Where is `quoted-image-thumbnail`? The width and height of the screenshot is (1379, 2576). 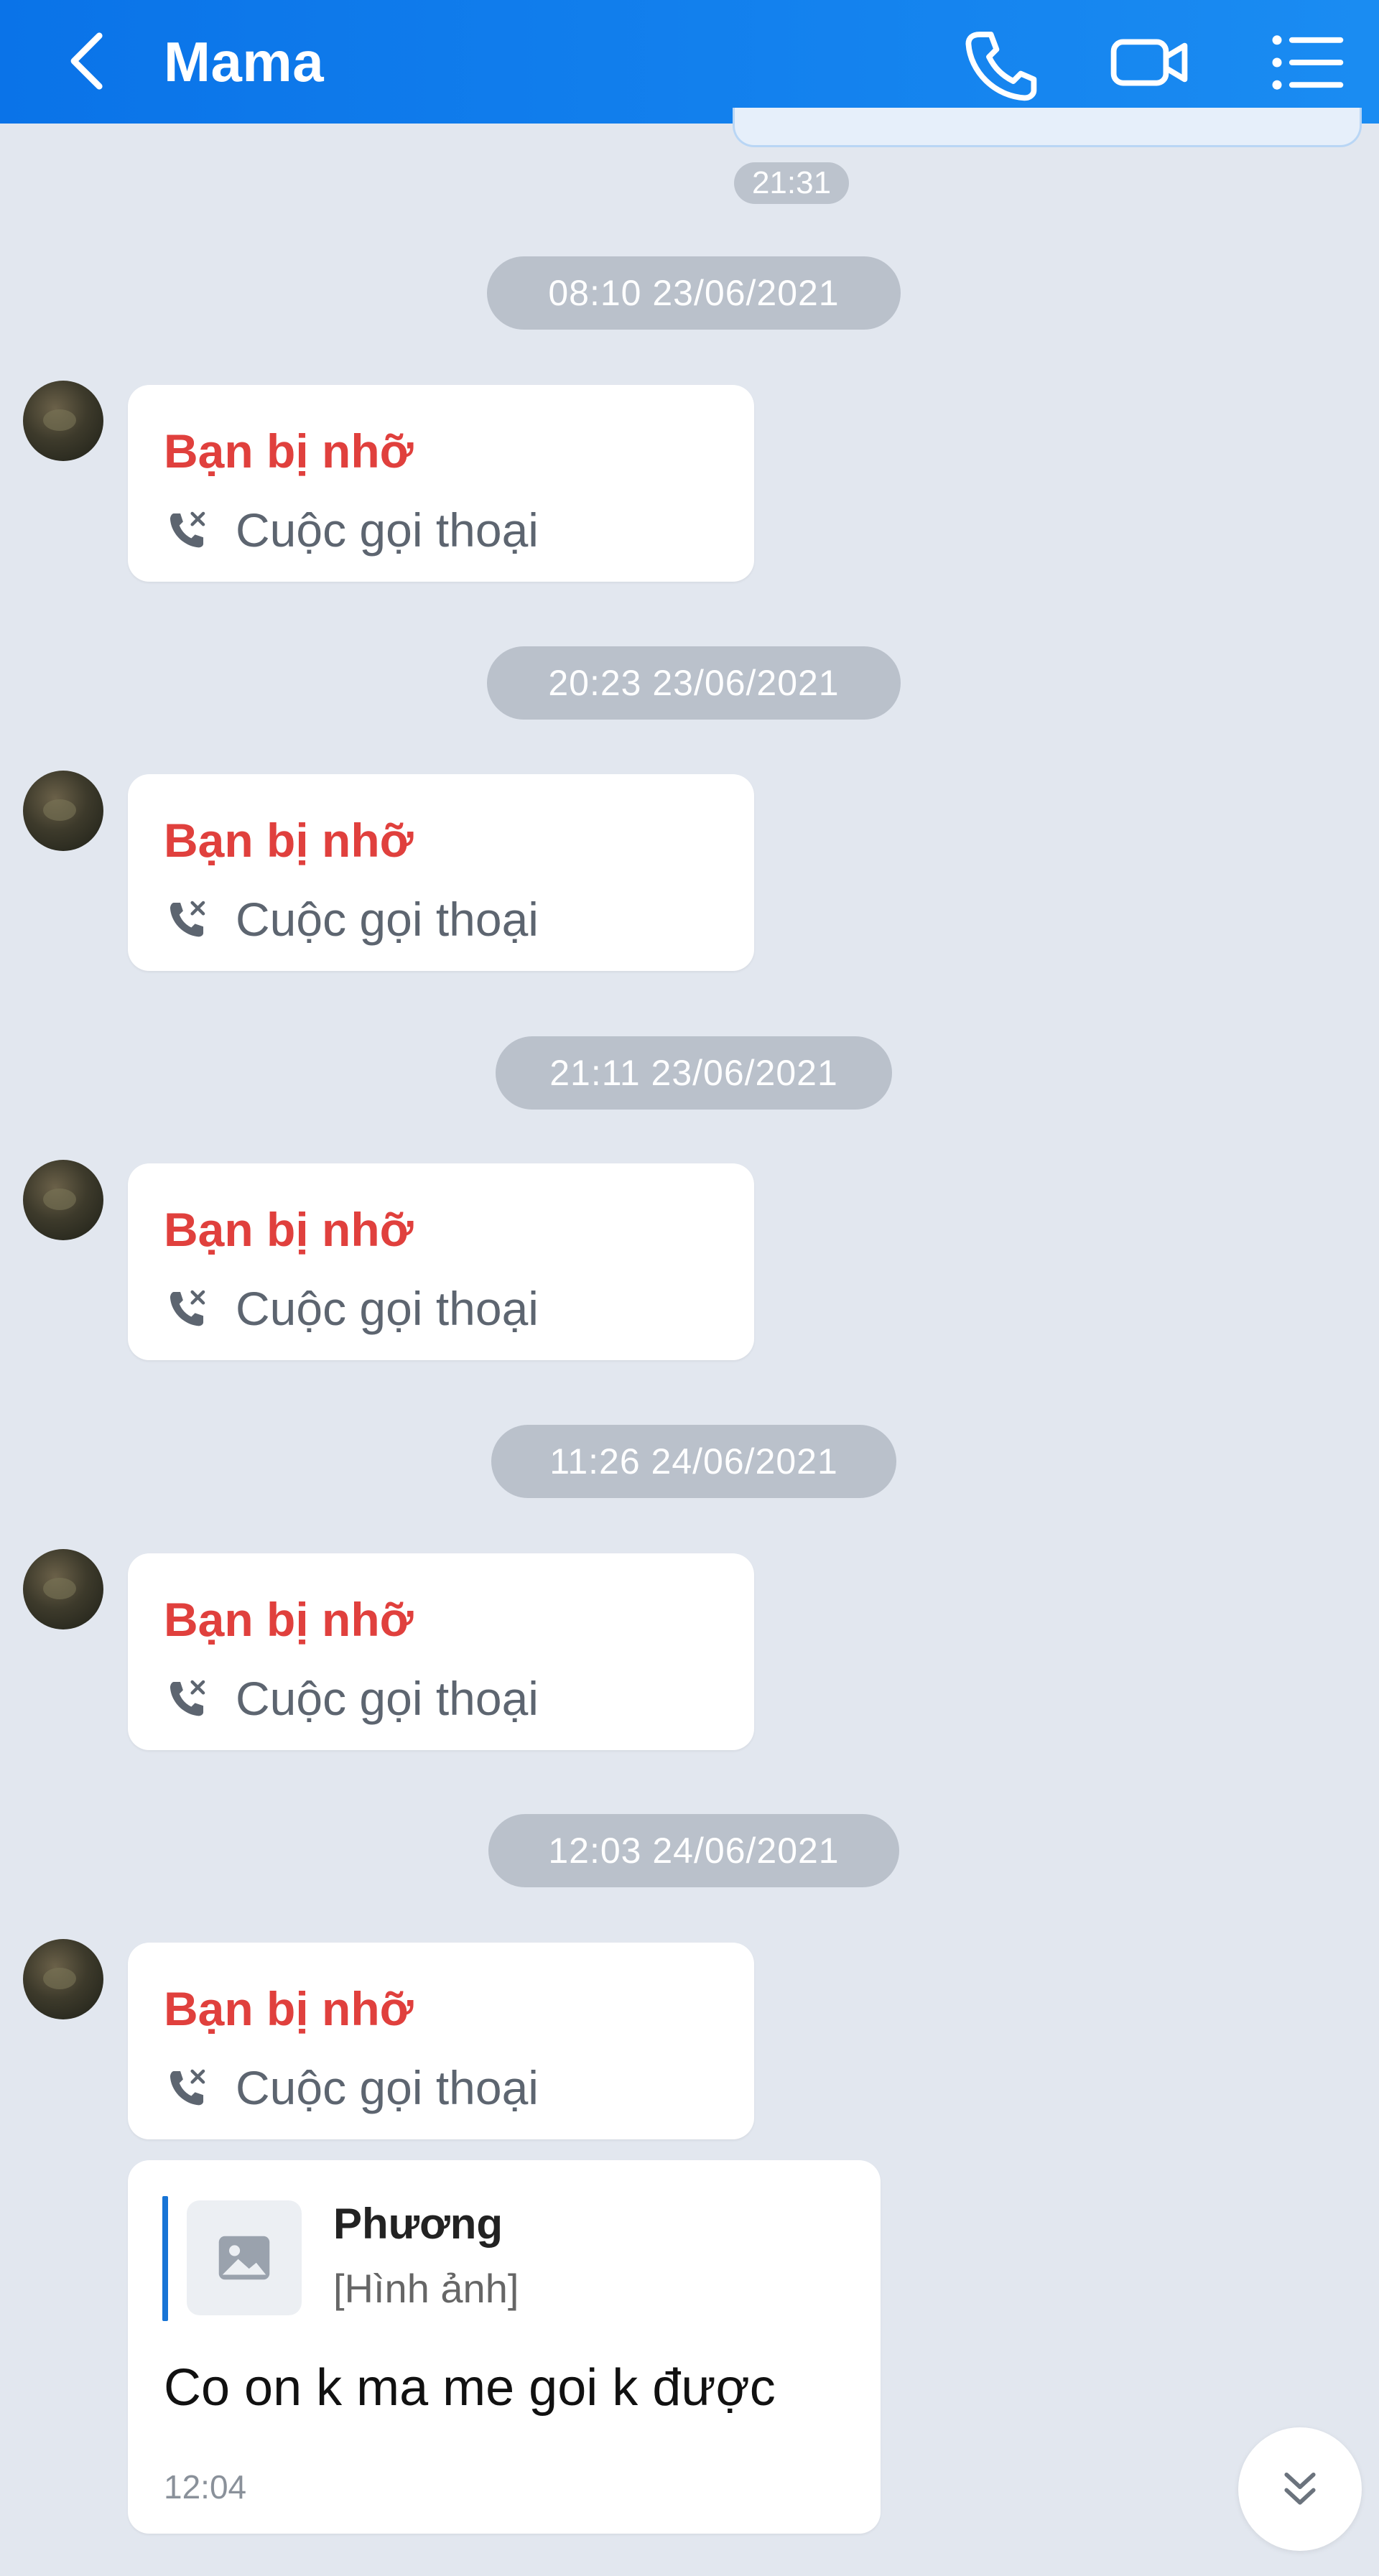 quoted-image-thumbnail is located at coordinates (245, 2257).